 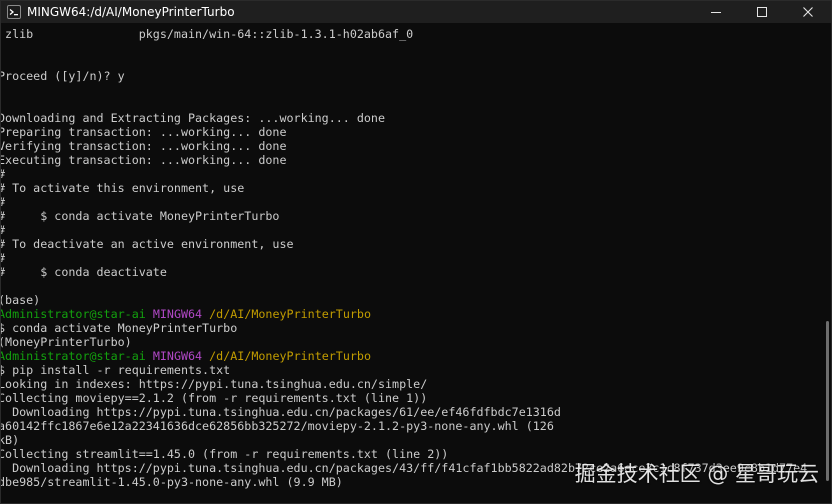 I want to click on terminal-line: # $ conda deactivate, so click(x=84, y=272).